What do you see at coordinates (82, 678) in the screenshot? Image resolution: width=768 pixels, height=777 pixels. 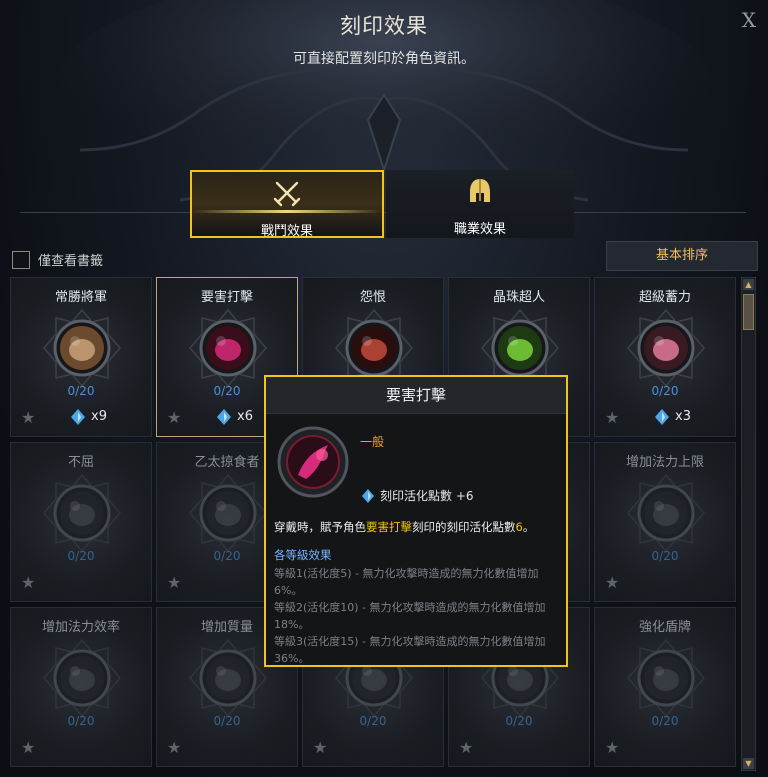 I see `mana-efficiency-icon` at bounding box center [82, 678].